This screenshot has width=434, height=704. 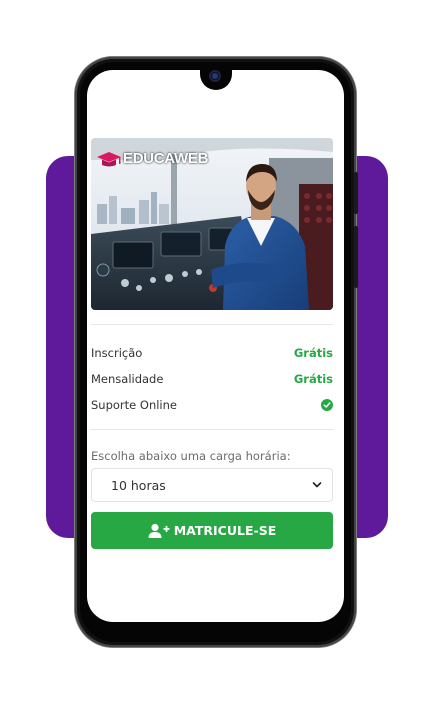 What do you see at coordinates (327, 405) in the screenshot?
I see `check-circle-icon` at bounding box center [327, 405].